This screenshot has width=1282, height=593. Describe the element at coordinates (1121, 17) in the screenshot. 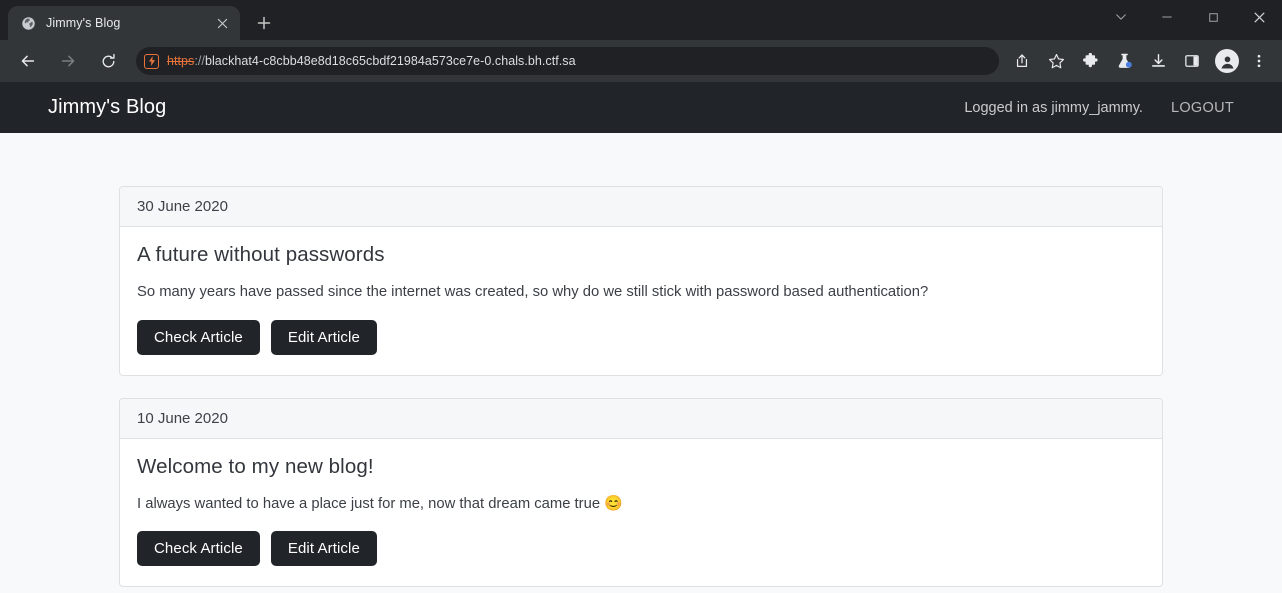

I see `tab-search-button` at that location.